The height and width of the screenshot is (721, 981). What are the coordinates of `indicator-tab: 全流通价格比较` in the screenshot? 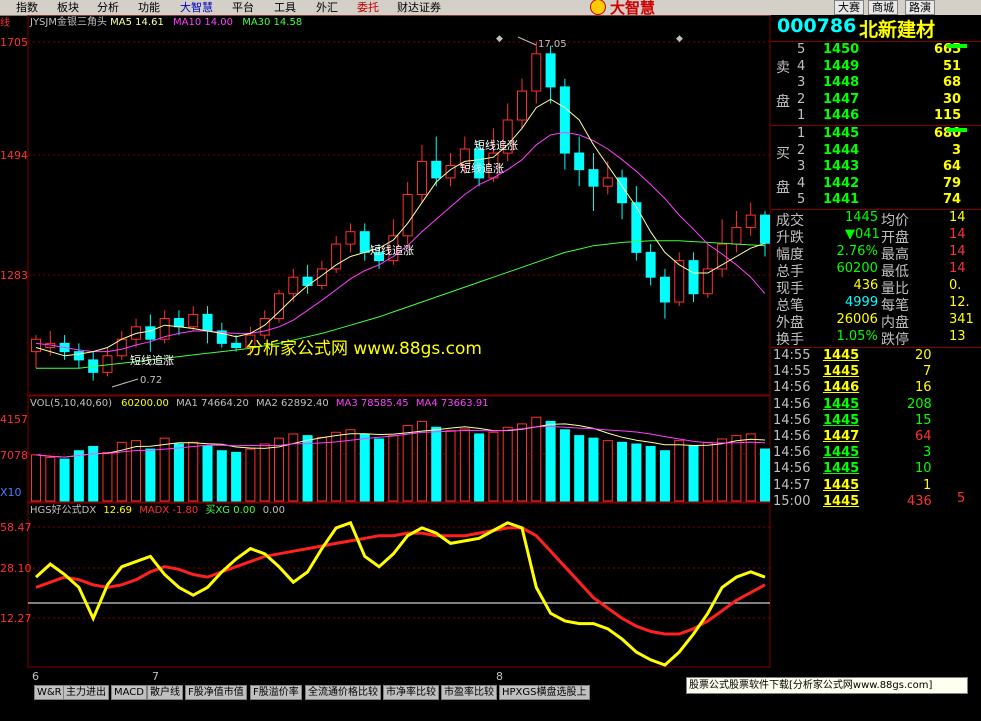 It's located at (343, 692).